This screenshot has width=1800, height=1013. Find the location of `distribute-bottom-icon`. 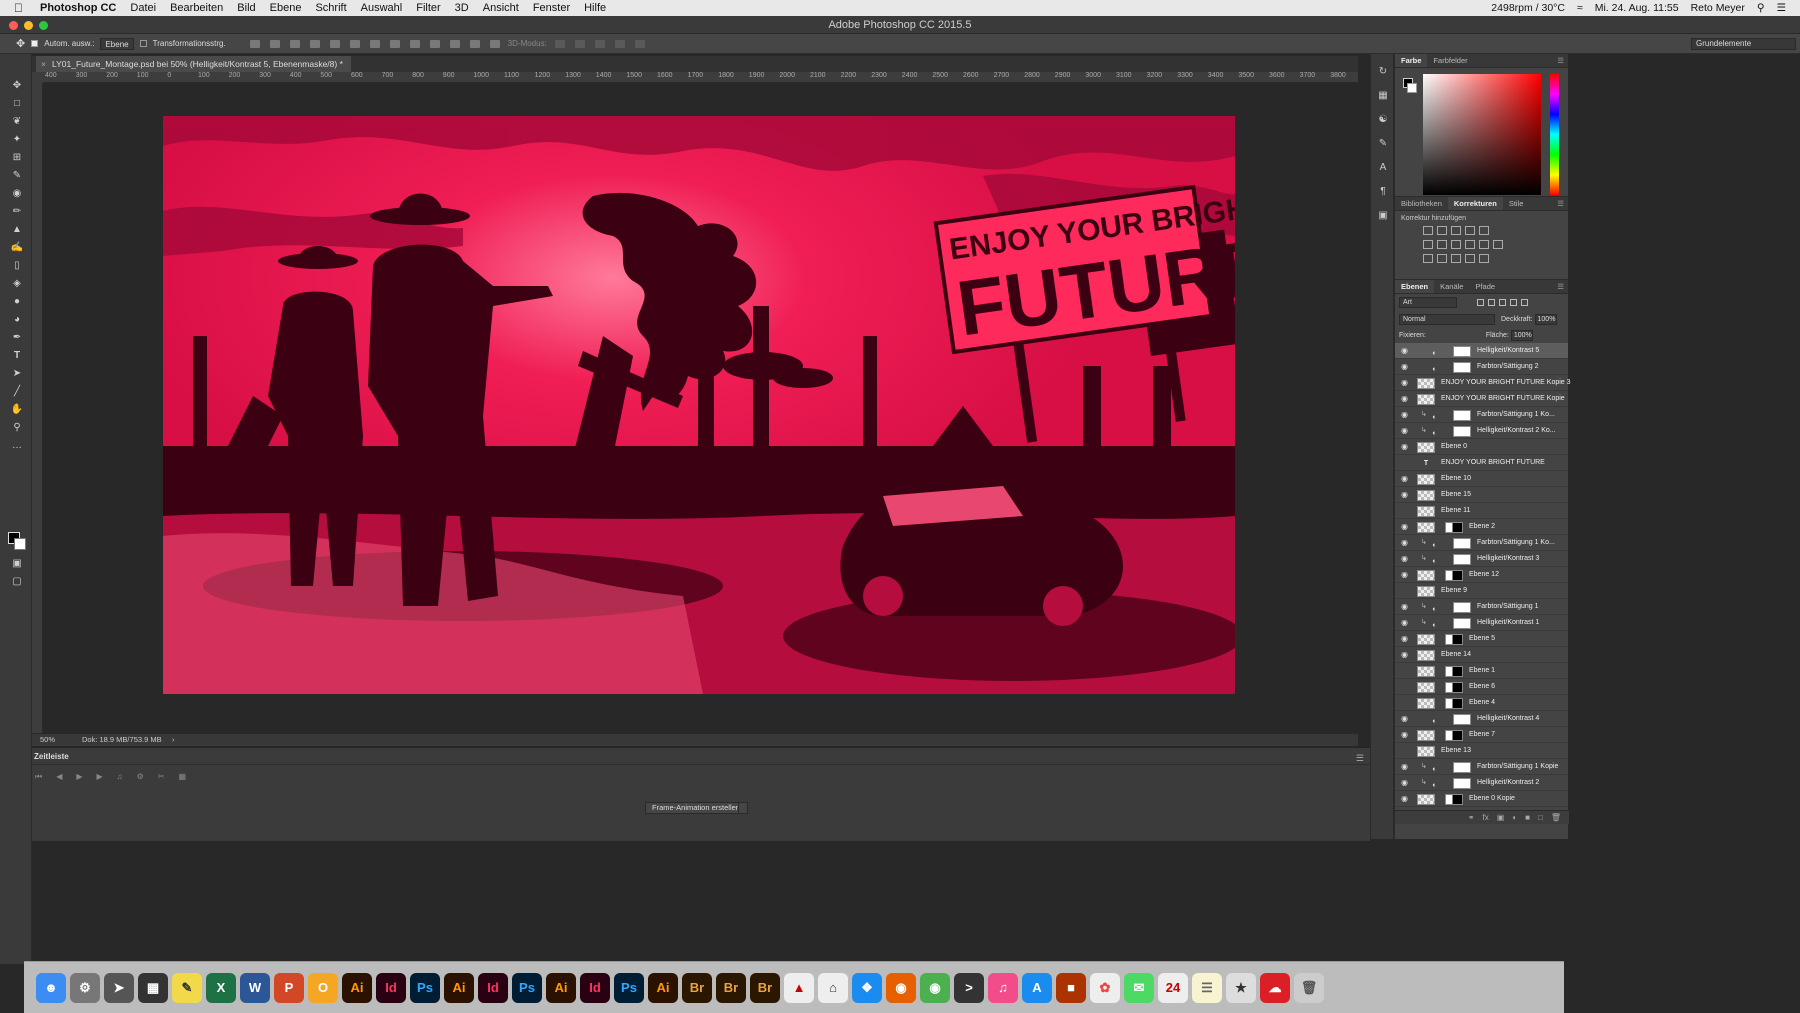

distribute-bottom-icon is located at coordinates (414, 43).